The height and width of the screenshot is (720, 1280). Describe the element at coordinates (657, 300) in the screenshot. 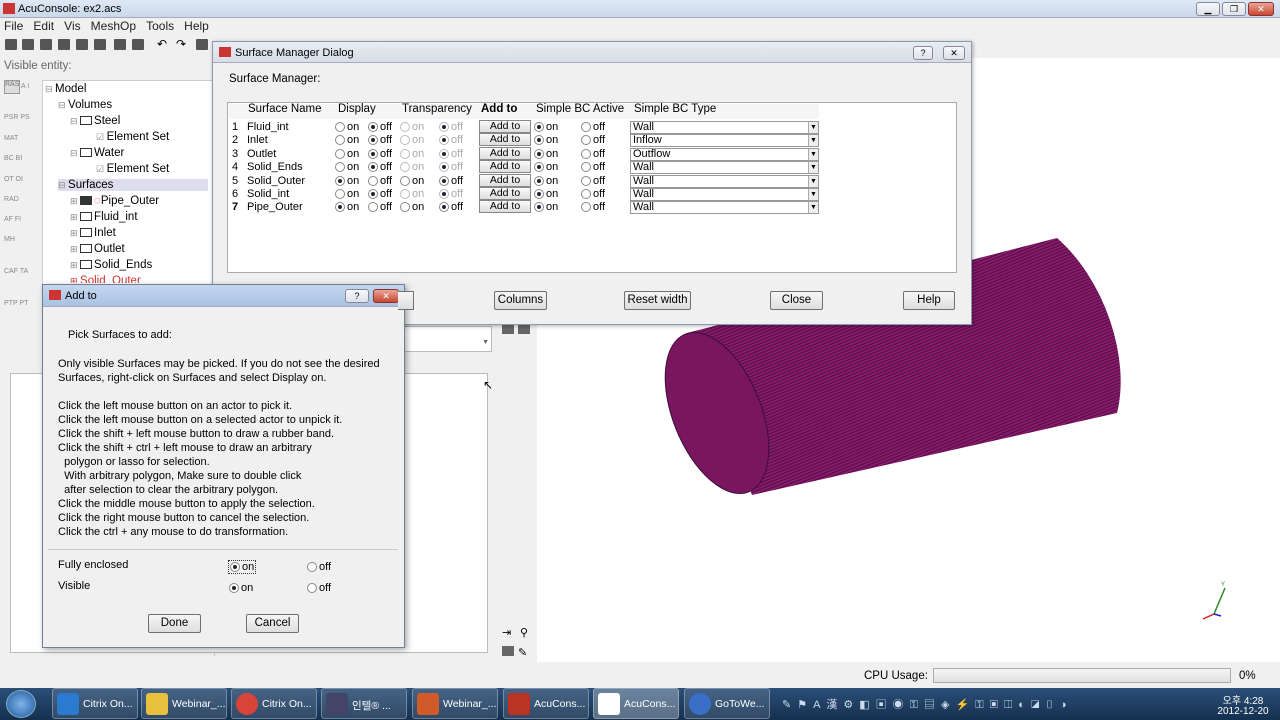

I see `reset-width-button: Reset width` at that location.